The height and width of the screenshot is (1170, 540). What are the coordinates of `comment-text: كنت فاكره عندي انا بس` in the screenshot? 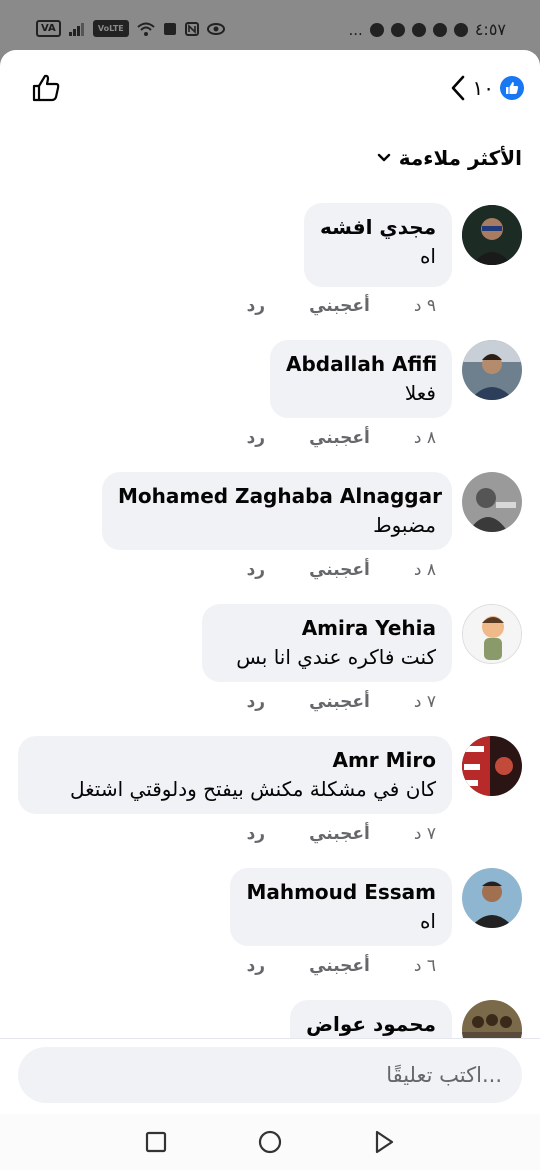 It's located at (336, 657).